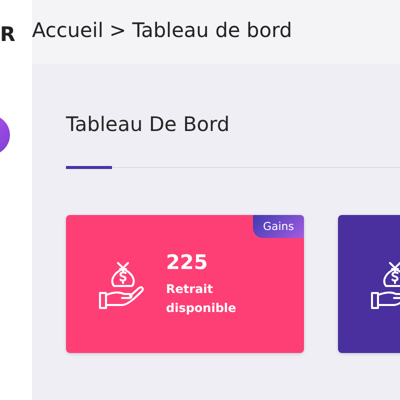  I want to click on breadcrumb-current: Tableau de bord, so click(212, 30).